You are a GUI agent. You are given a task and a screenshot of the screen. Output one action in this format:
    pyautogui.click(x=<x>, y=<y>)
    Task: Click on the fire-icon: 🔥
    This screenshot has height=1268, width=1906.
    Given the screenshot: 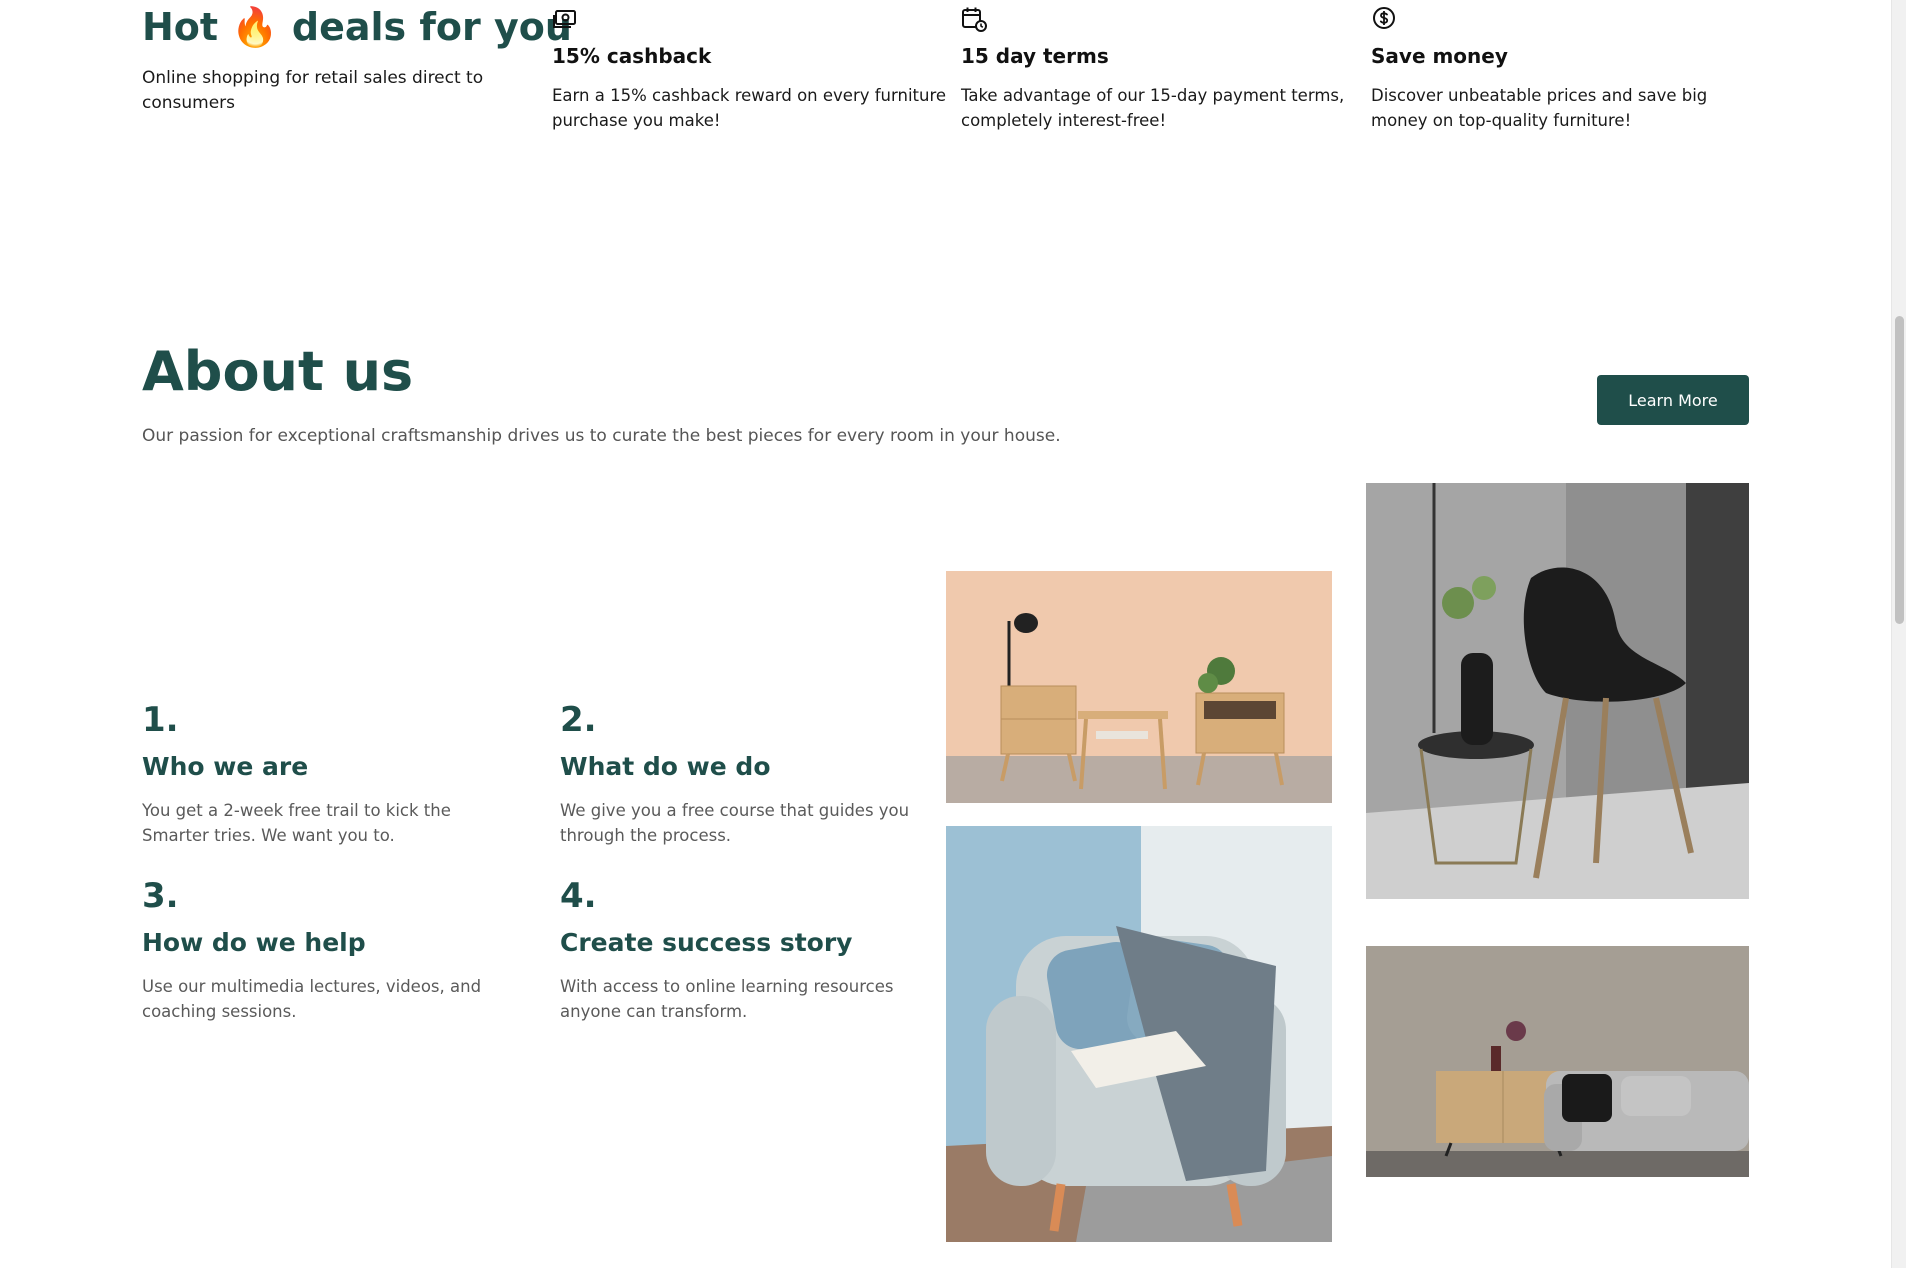 What is the action you would take?
    pyautogui.click(x=255, y=27)
    